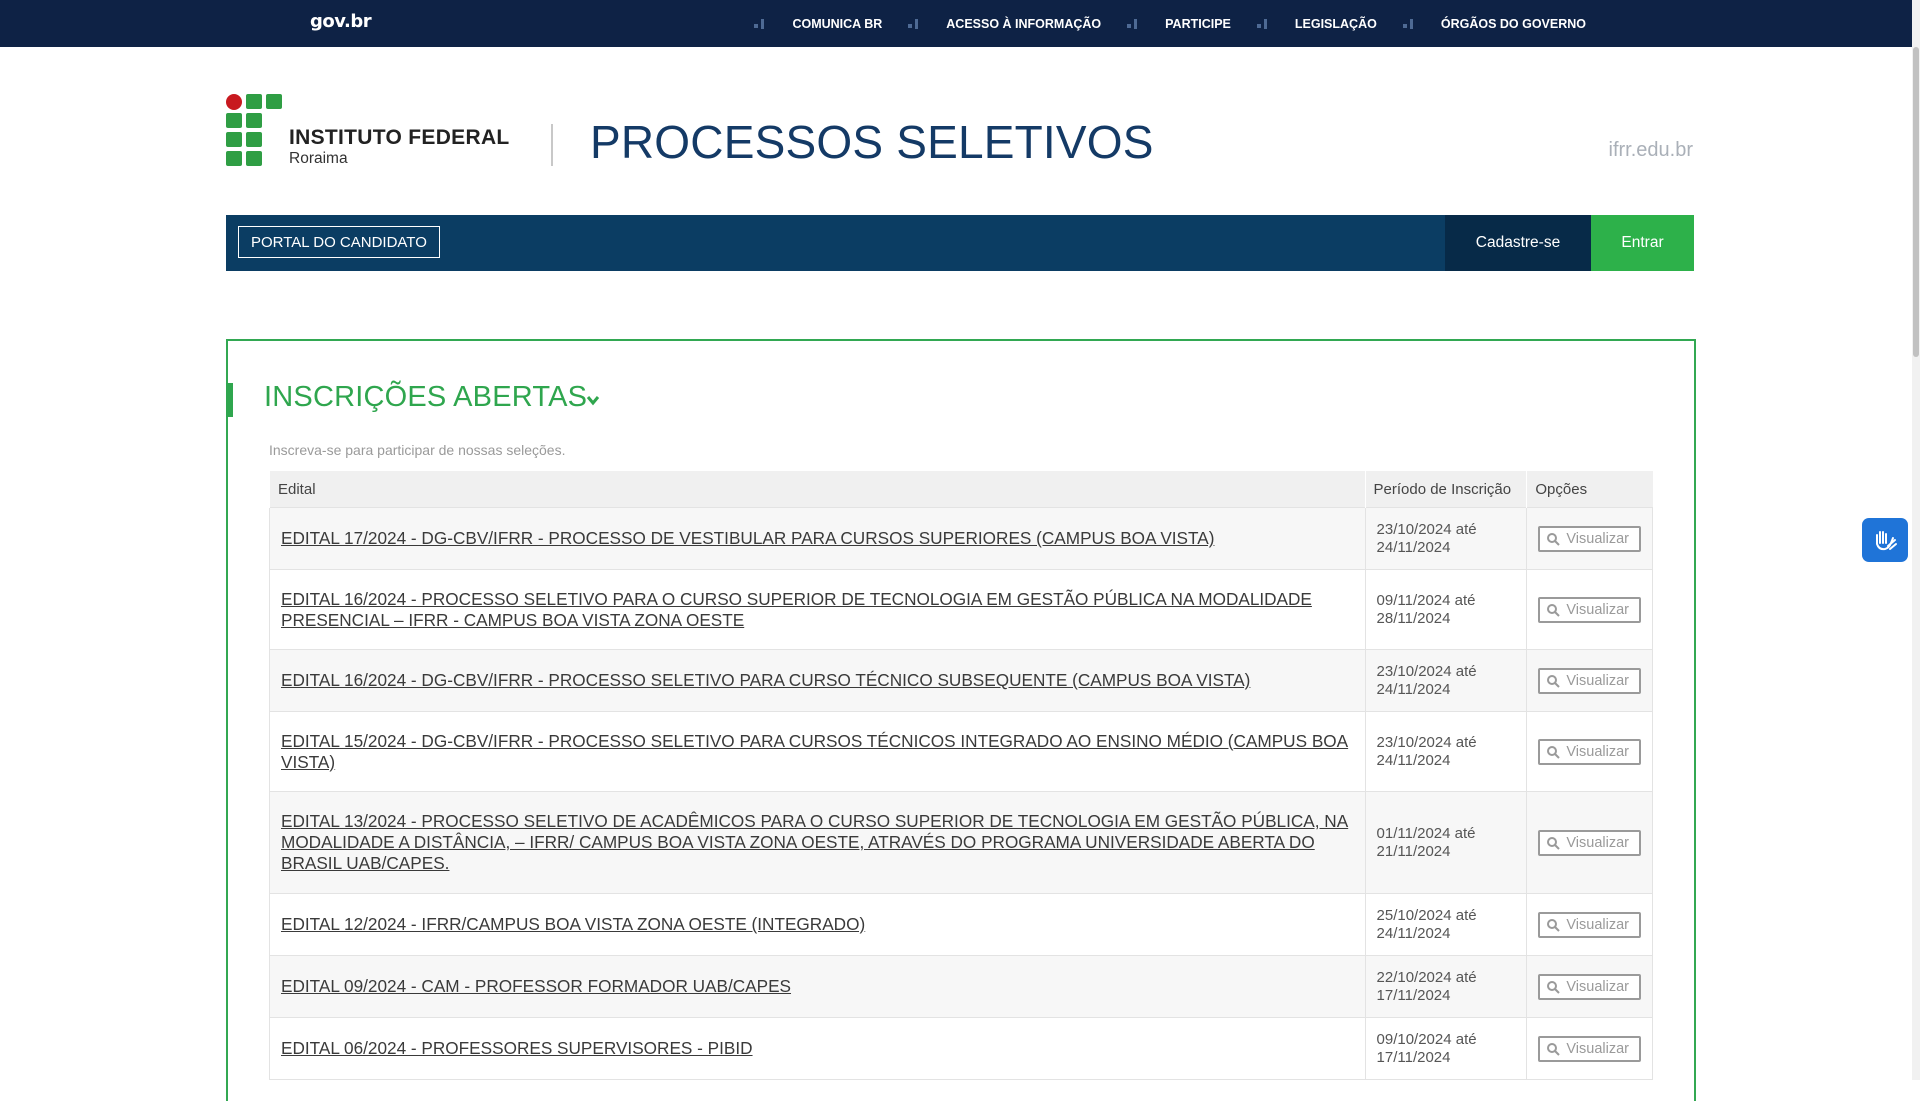 The image size is (1920, 1101). What do you see at coordinates (1446, 1048) in the screenshot?
I see `periodo-cell: 09/10/2024 até 17/11/2024` at bounding box center [1446, 1048].